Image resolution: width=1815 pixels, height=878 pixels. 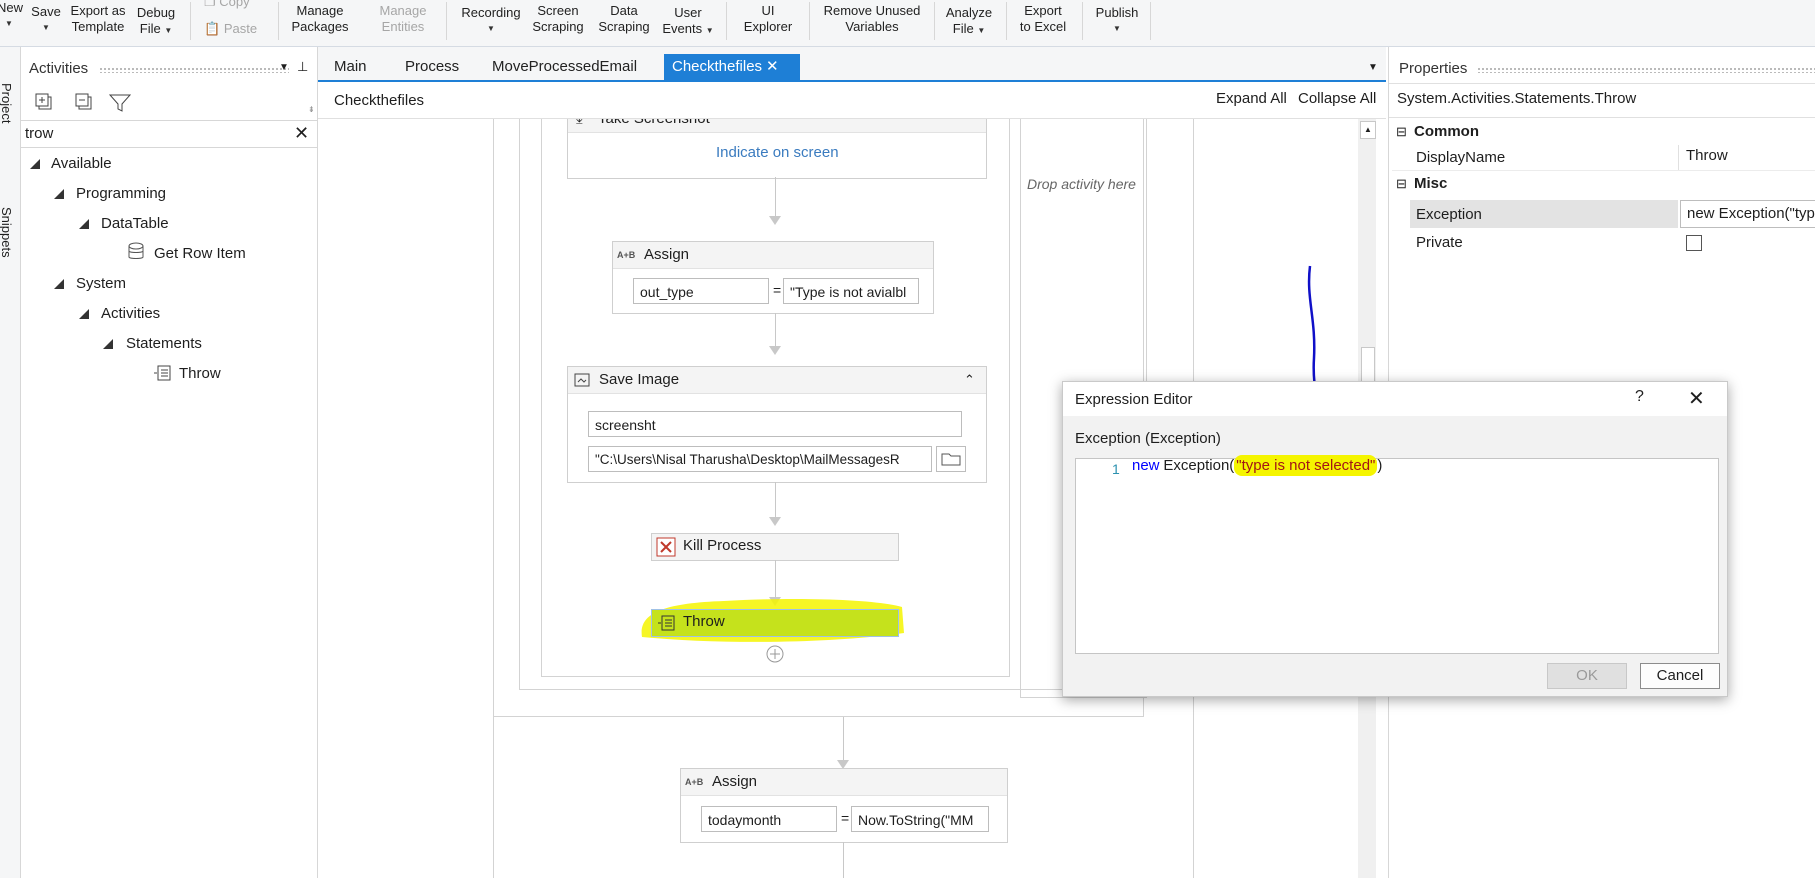 What do you see at coordinates (1680, 676) in the screenshot?
I see `cancel-button: Cancel` at bounding box center [1680, 676].